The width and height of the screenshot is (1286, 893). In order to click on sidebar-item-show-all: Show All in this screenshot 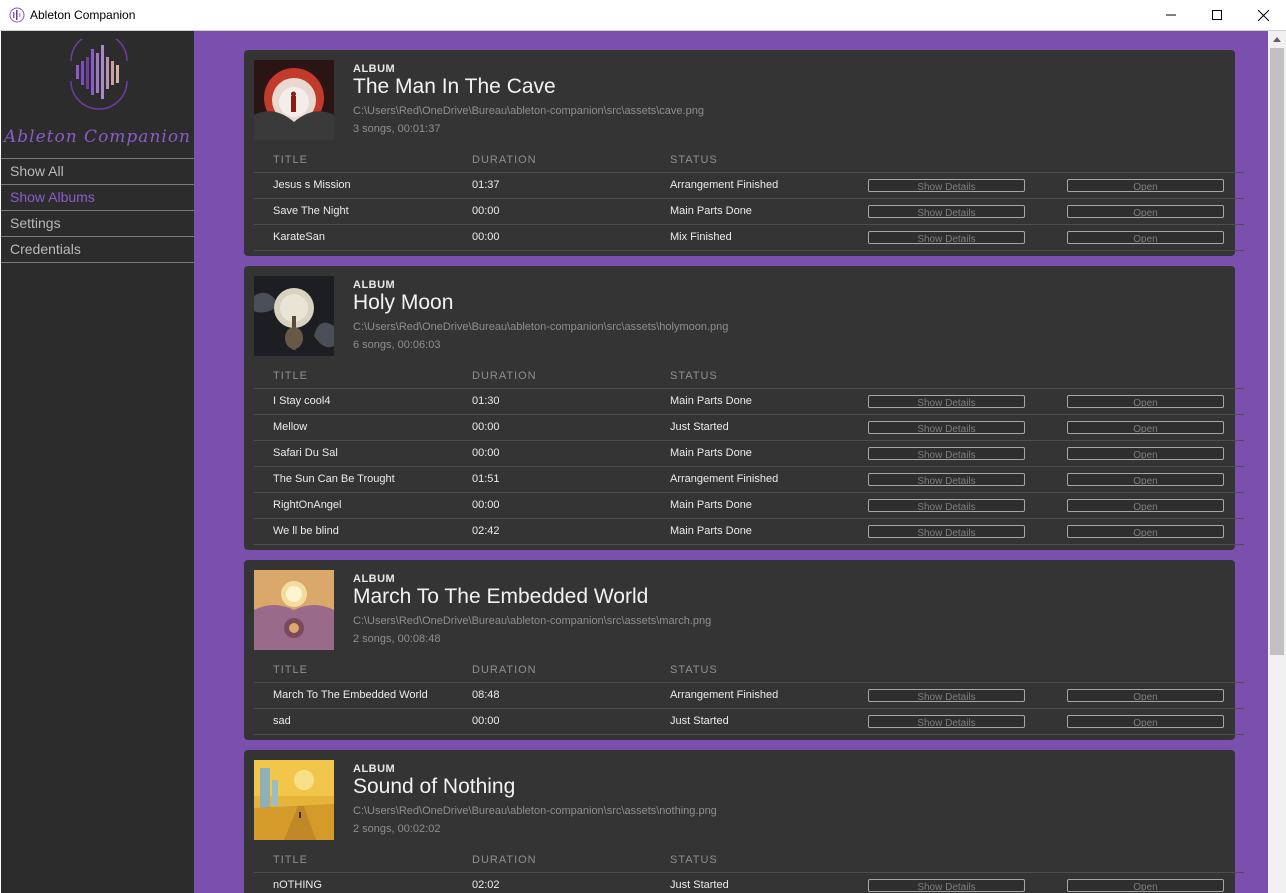, I will do `click(97, 171)`.